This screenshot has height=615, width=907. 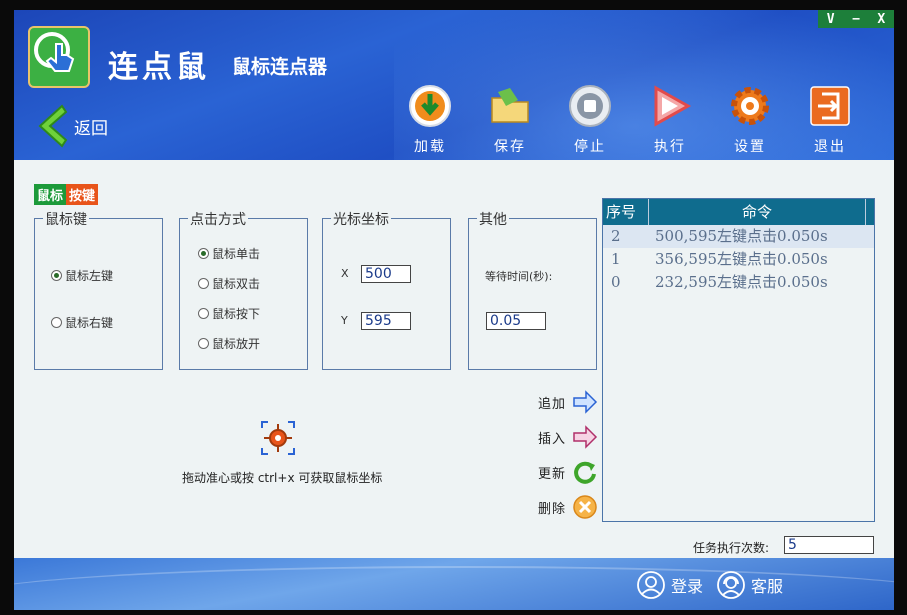 I want to click on crosshair-hint: 拖动准心或按 ctrl+x 可获取鼠标坐标, so click(x=282, y=478).